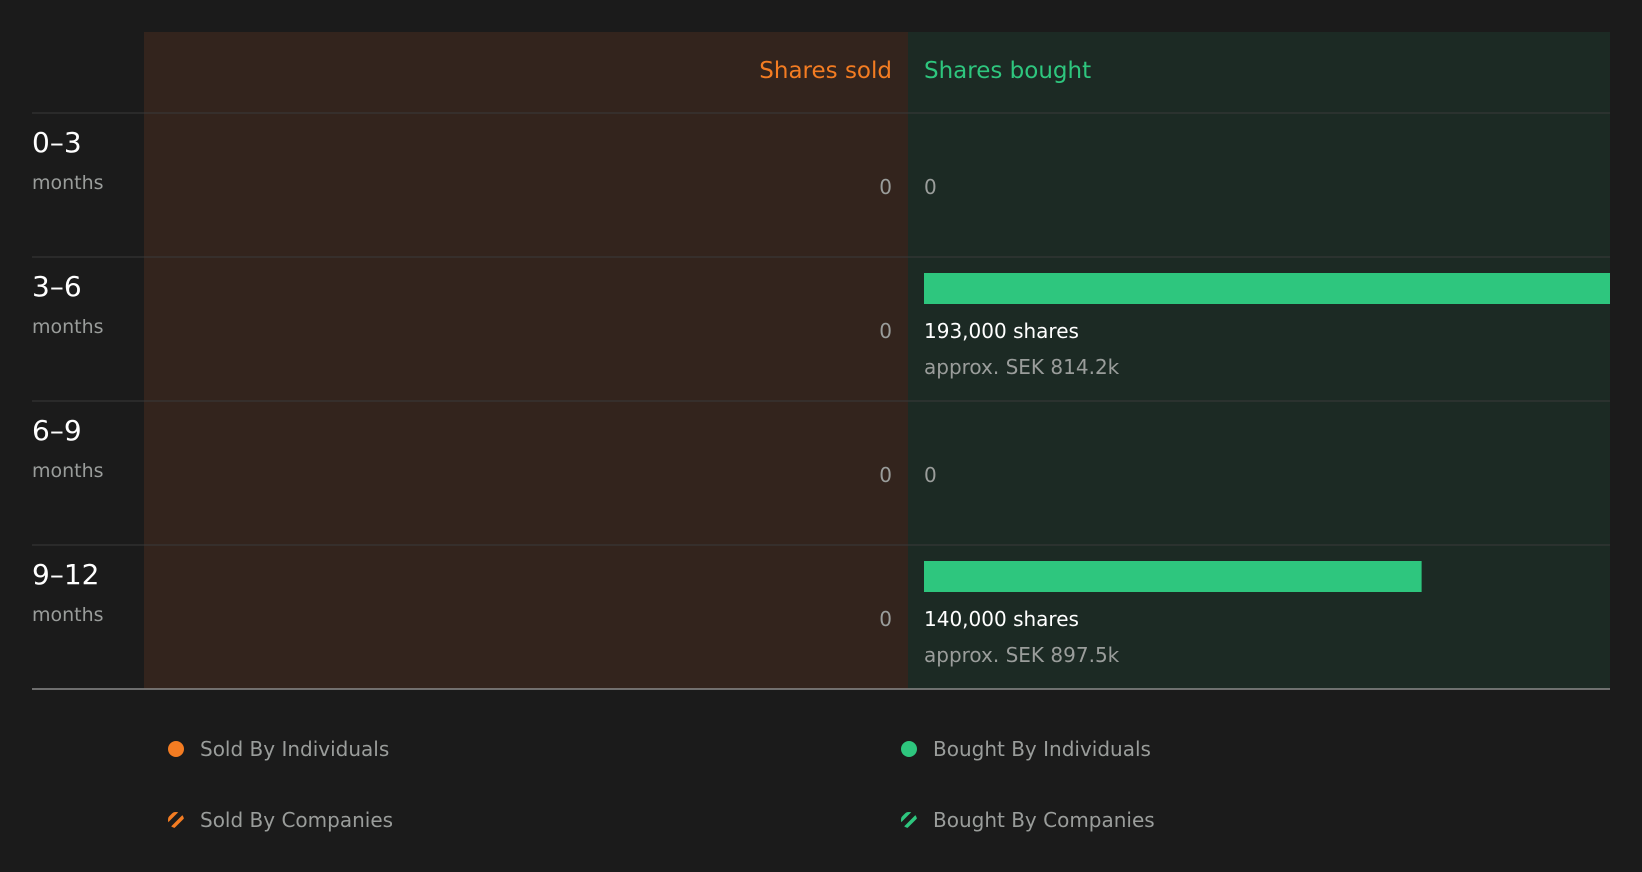  What do you see at coordinates (1001, 619) in the screenshot?
I see `bought-shares-label: 140,000 shares` at bounding box center [1001, 619].